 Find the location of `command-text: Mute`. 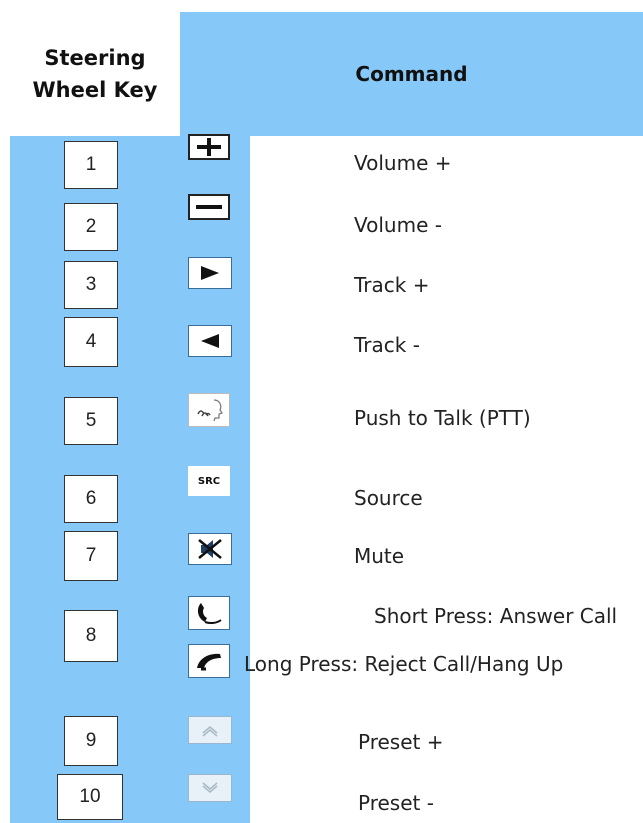

command-text: Mute is located at coordinates (379, 556).